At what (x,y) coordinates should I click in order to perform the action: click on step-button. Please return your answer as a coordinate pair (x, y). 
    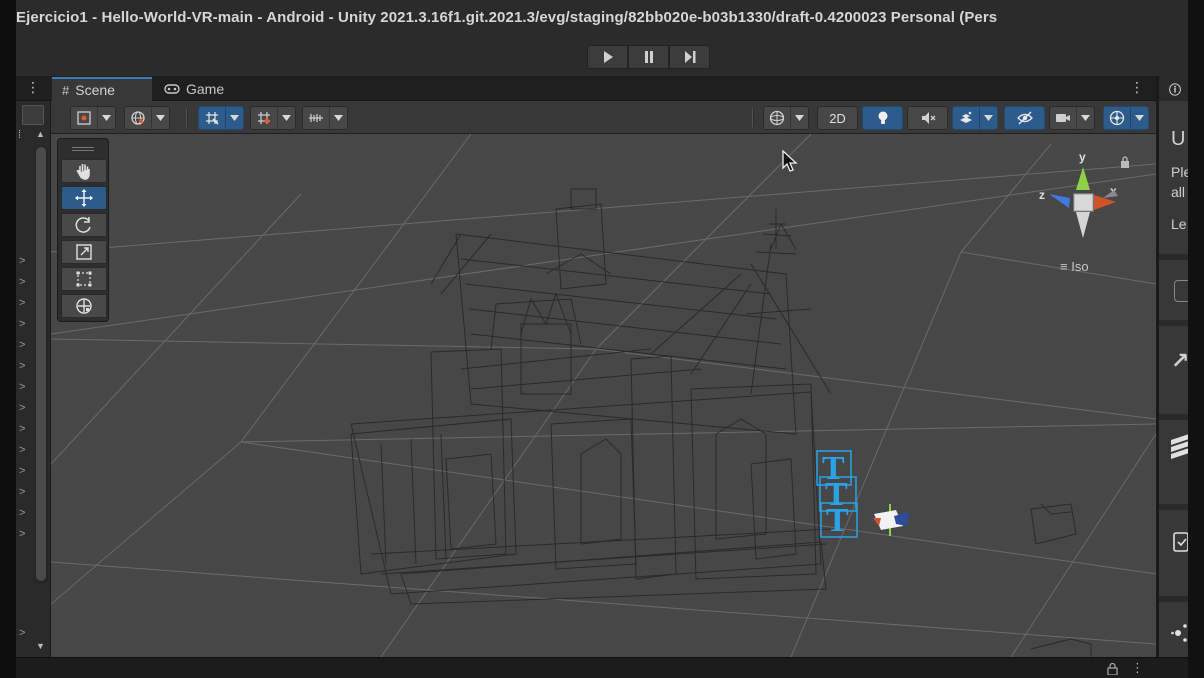
    Looking at the image, I should click on (689, 57).